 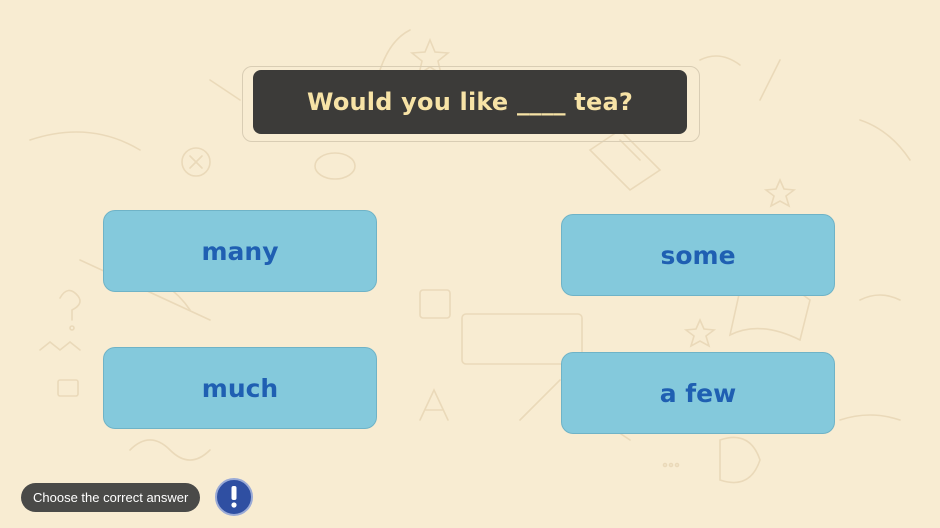 I want to click on answer-label: some, so click(x=698, y=255).